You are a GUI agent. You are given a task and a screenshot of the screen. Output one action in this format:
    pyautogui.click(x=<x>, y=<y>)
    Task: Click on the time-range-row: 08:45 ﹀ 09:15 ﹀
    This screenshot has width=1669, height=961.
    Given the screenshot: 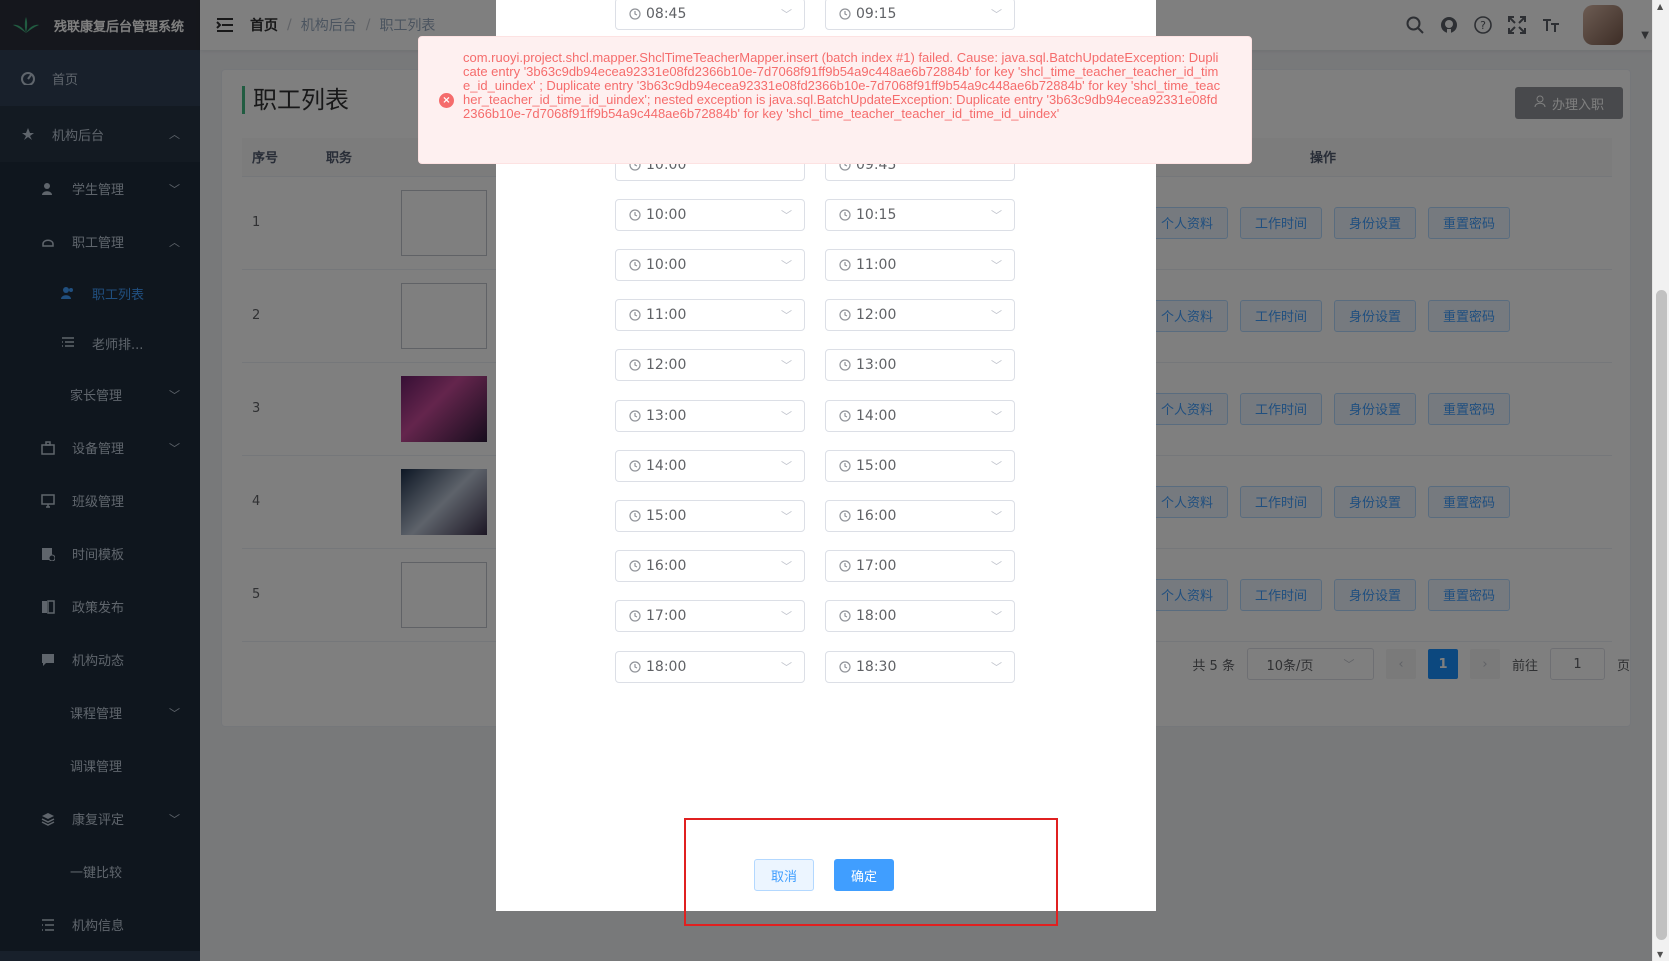 What is the action you would take?
    pyautogui.click(x=815, y=15)
    